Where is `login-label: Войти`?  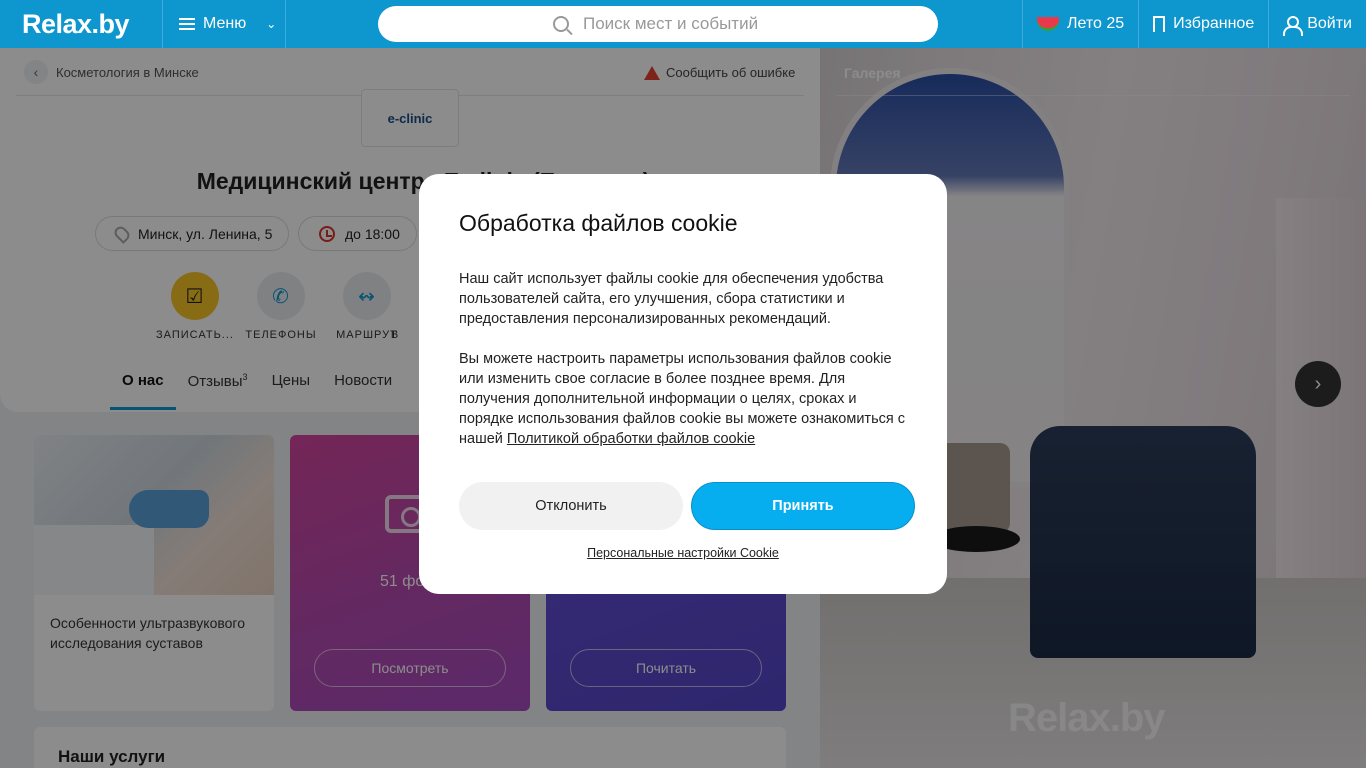 login-label: Войти is located at coordinates (1329, 23).